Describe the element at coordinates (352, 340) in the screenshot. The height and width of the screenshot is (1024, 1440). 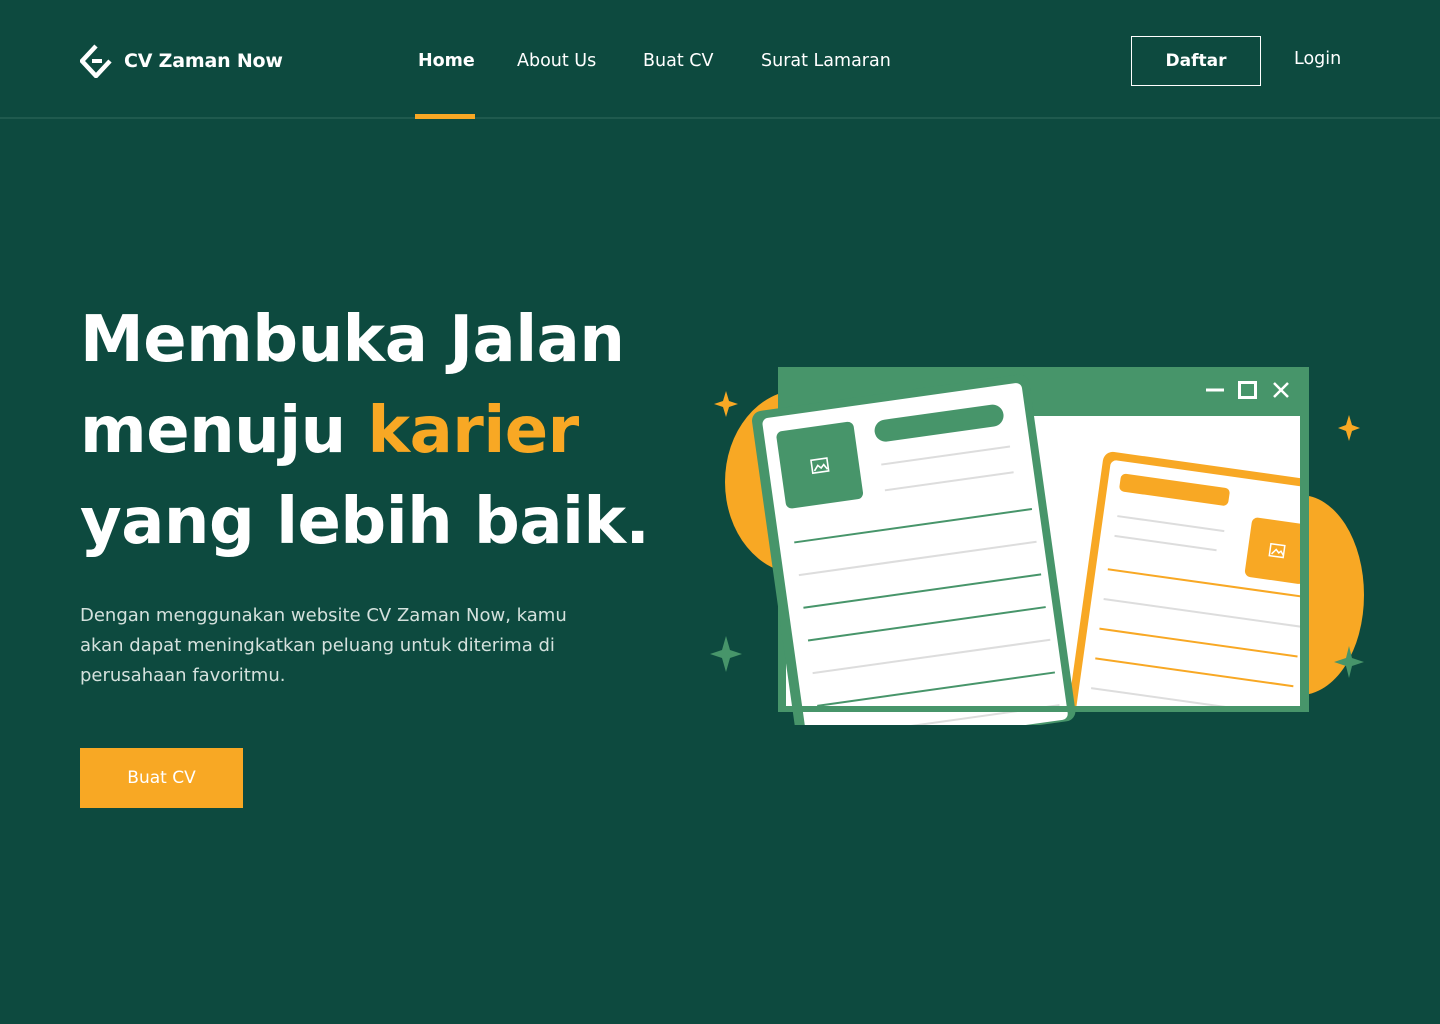
I see `headline-line-1: Membuka Jalan` at that location.